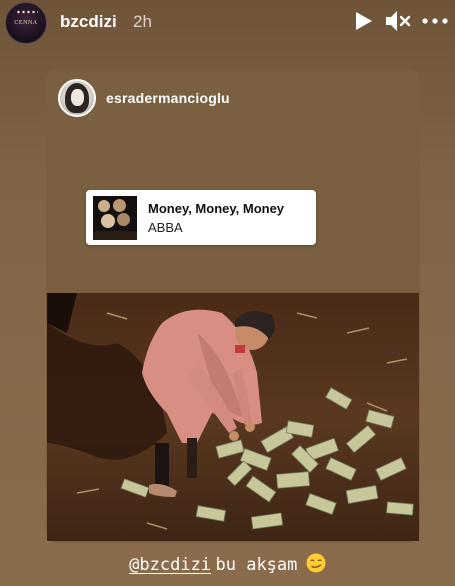 The image size is (455, 586). I want to click on speaker-muted-icon, so click(398, 21).